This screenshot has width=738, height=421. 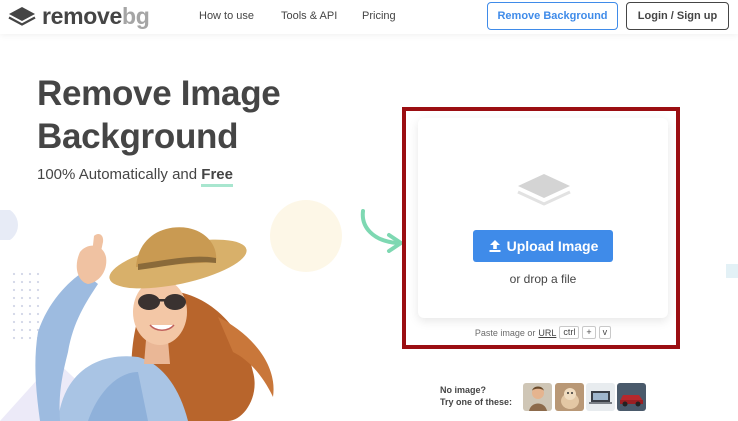 What do you see at coordinates (552, 16) in the screenshot?
I see `remove-background-button: Remove Background` at bounding box center [552, 16].